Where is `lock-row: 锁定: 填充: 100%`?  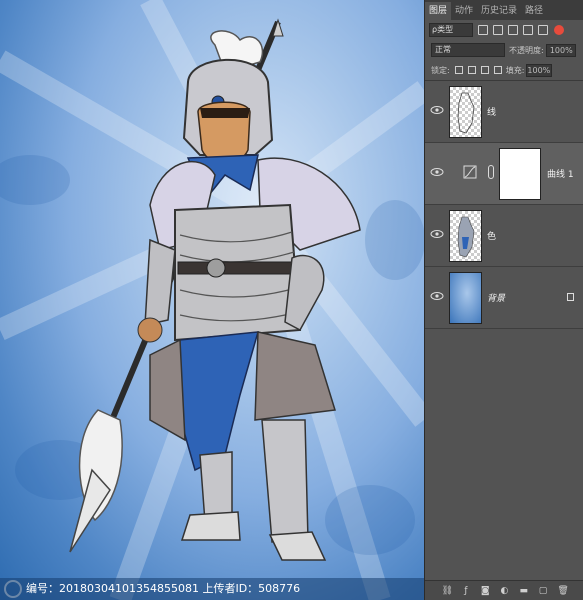
lock-row: 锁定: 填充: 100% is located at coordinates (504, 70).